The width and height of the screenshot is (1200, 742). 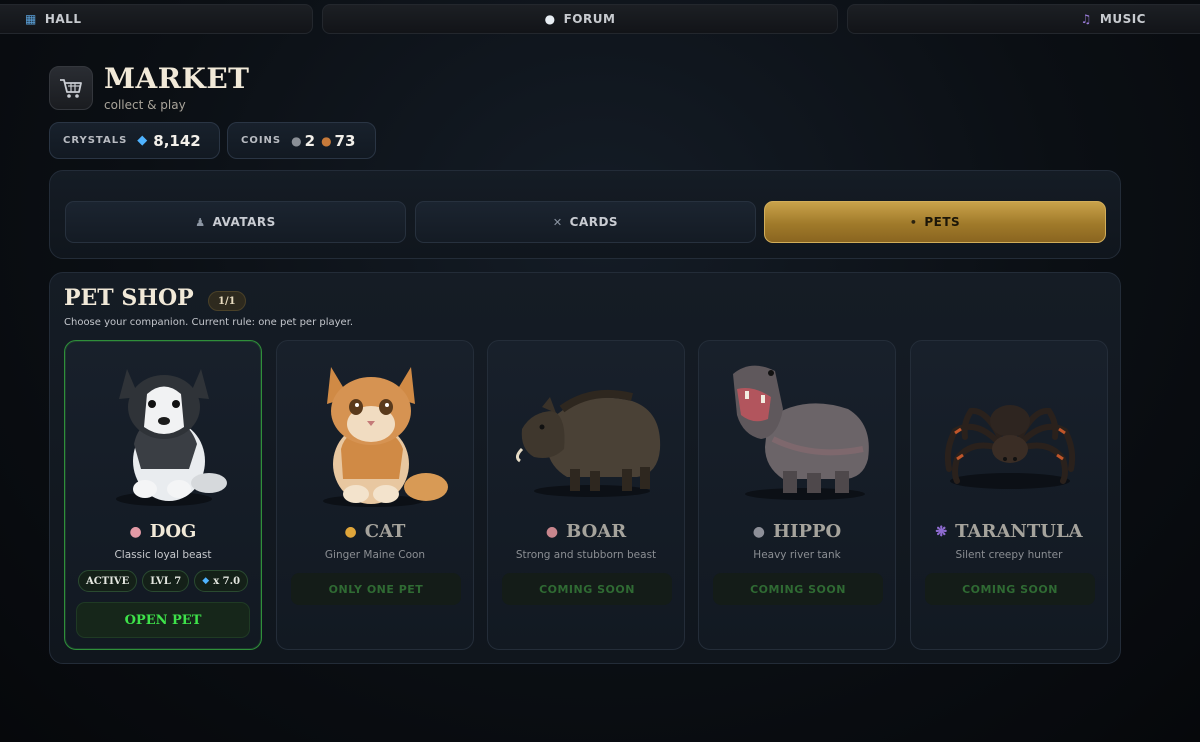 I want to click on dog-image, so click(x=171, y=437).